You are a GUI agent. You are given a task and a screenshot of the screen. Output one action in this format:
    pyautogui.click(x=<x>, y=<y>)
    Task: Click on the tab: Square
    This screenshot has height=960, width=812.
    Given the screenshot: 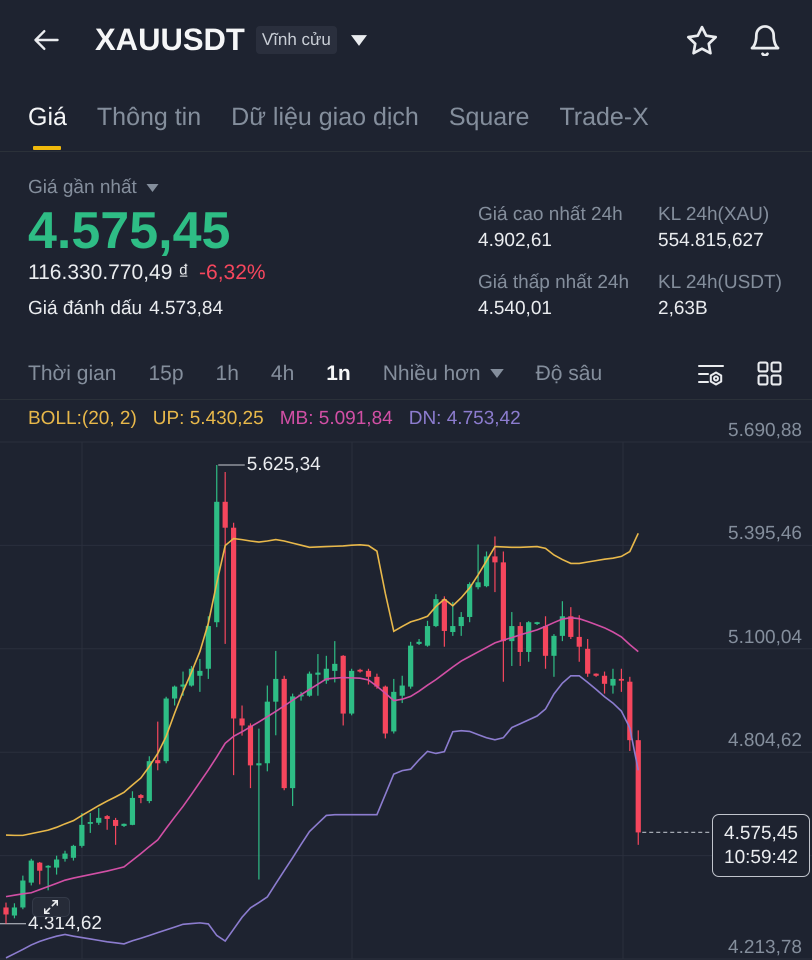 What is the action you would take?
    pyautogui.click(x=489, y=115)
    